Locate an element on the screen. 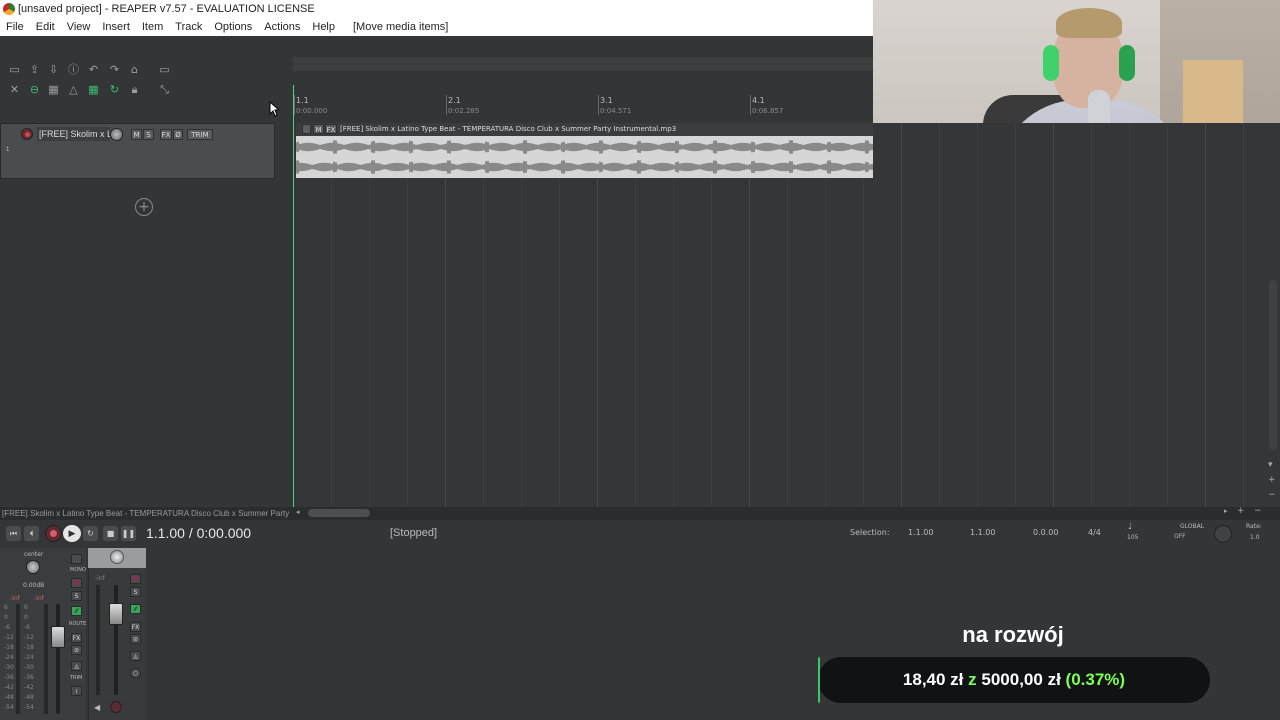 The height and width of the screenshot is (720, 1280). selection-length: 0.0.00 is located at coordinates (1045, 532).